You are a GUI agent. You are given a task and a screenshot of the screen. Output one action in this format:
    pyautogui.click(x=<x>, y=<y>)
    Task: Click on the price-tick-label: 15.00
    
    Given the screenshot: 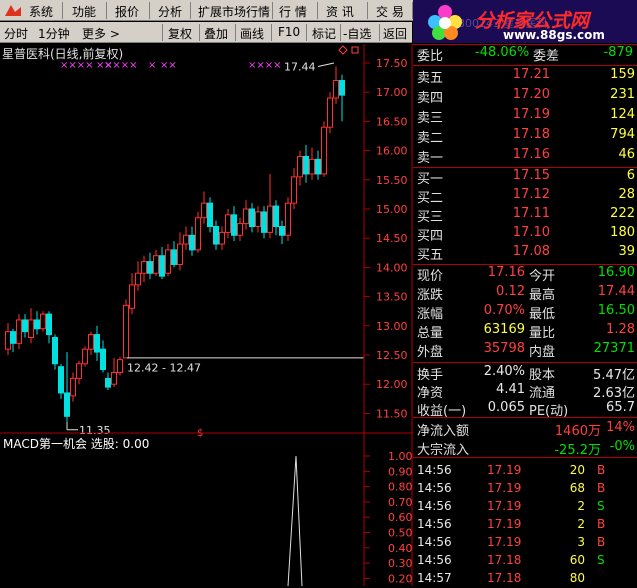 What is the action you would take?
    pyautogui.click(x=392, y=209)
    